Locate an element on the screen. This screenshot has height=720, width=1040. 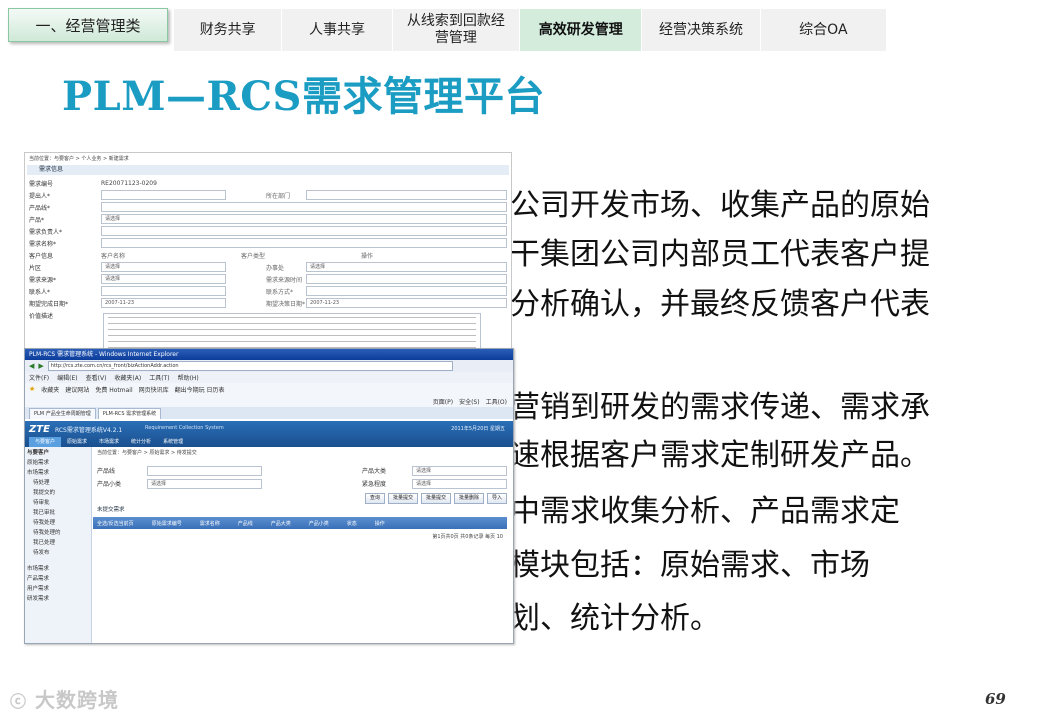
app-nav-stats: 统计分析 is located at coordinates (141, 442).